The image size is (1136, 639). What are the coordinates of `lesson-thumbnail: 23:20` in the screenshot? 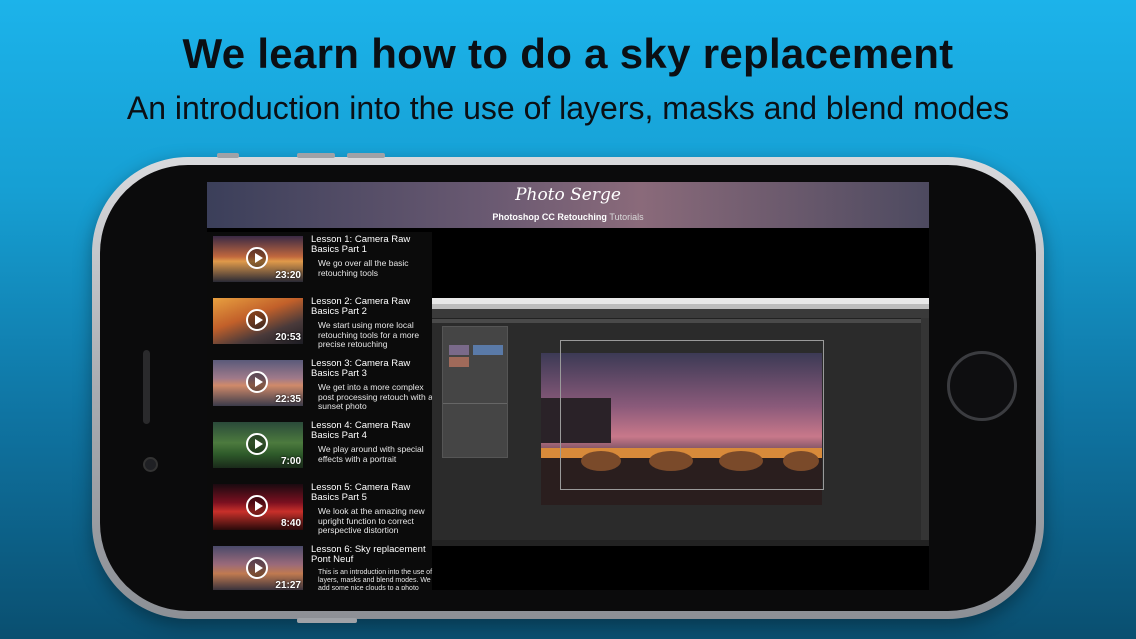 It's located at (258, 259).